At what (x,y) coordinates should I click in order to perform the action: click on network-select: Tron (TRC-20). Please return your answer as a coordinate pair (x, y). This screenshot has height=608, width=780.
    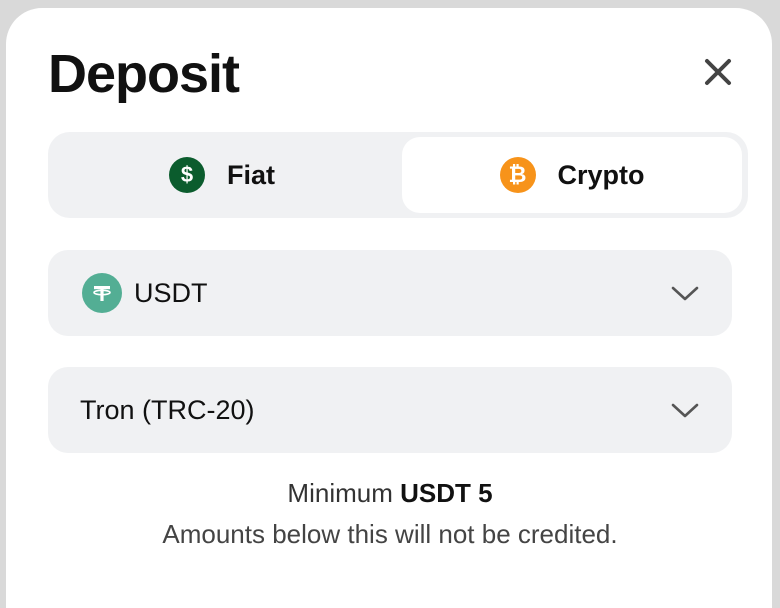
    Looking at the image, I should click on (390, 410).